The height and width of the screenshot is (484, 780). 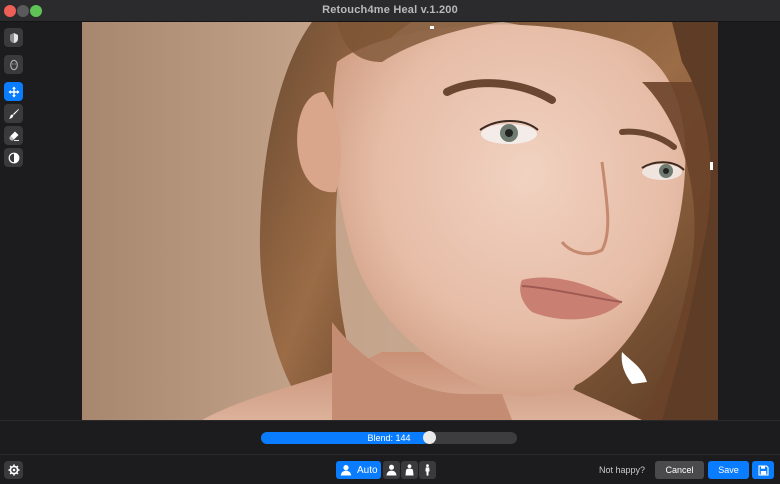 I want to click on mode-full-body-button, so click(x=427, y=470).